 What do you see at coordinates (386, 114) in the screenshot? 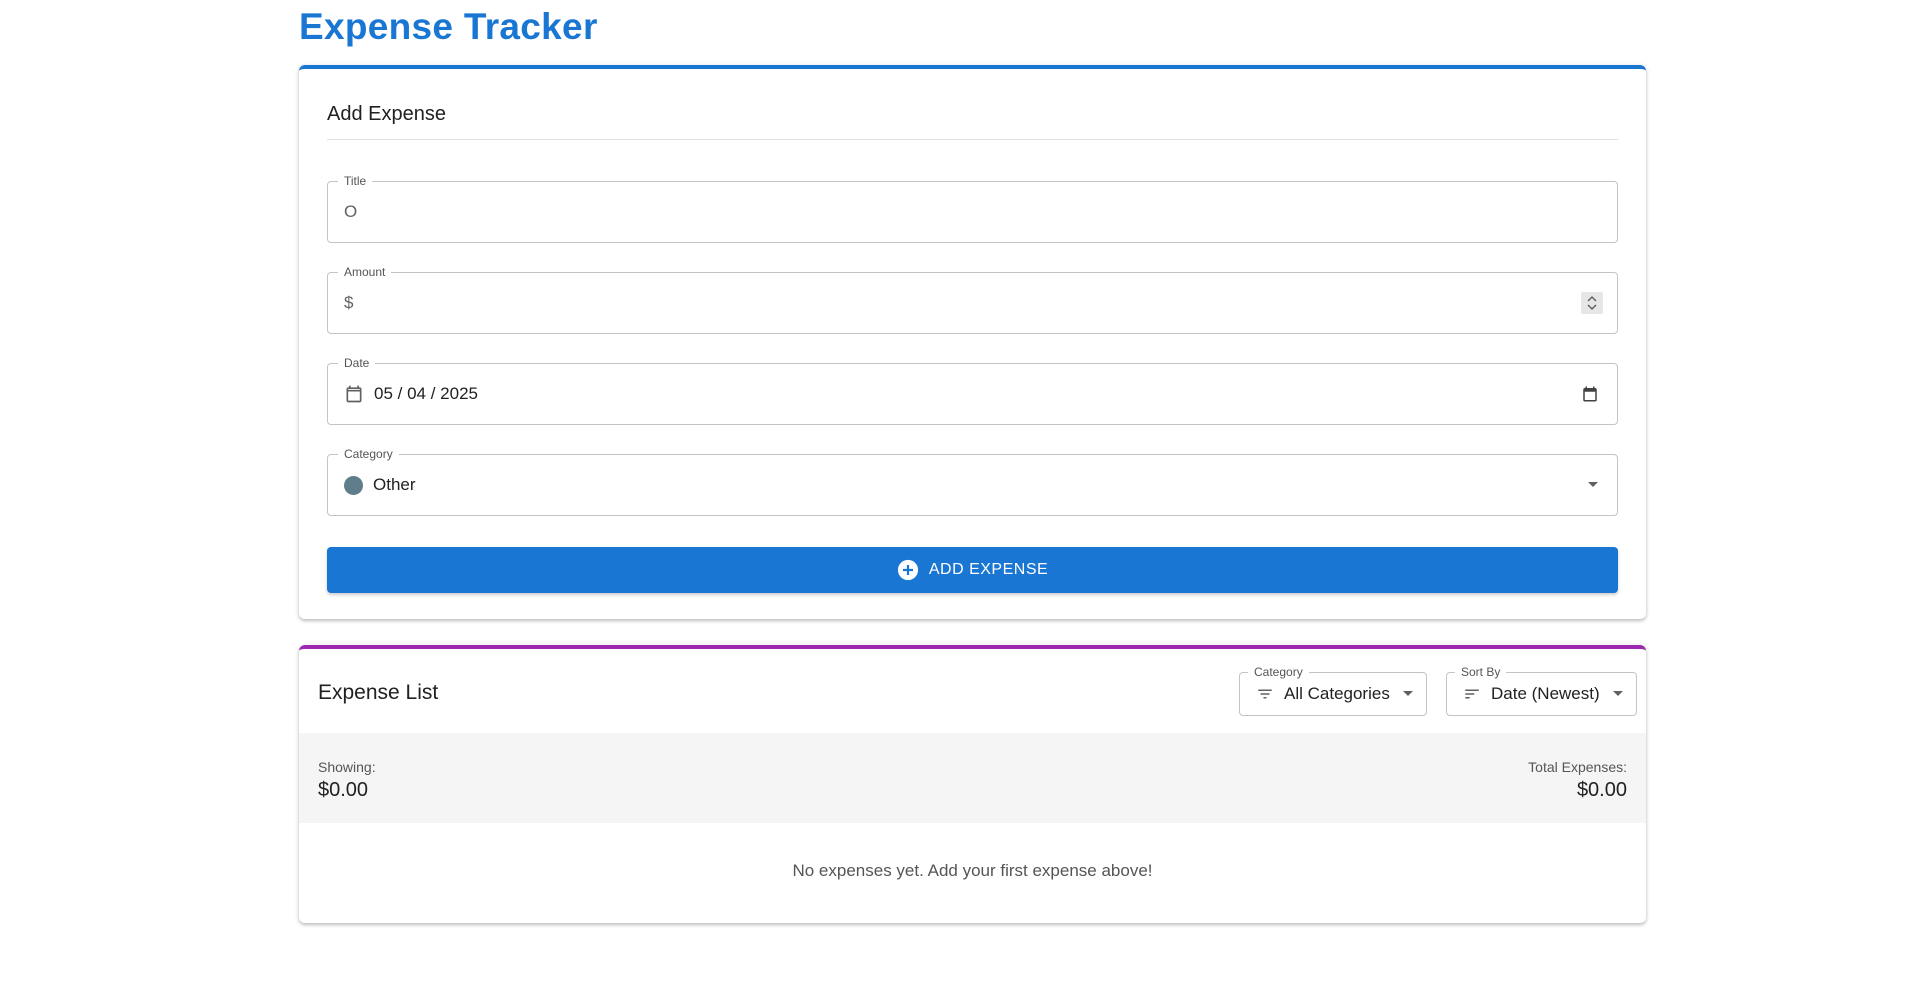
I see `add-expense-title: Add Expense` at bounding box center [386, 114].